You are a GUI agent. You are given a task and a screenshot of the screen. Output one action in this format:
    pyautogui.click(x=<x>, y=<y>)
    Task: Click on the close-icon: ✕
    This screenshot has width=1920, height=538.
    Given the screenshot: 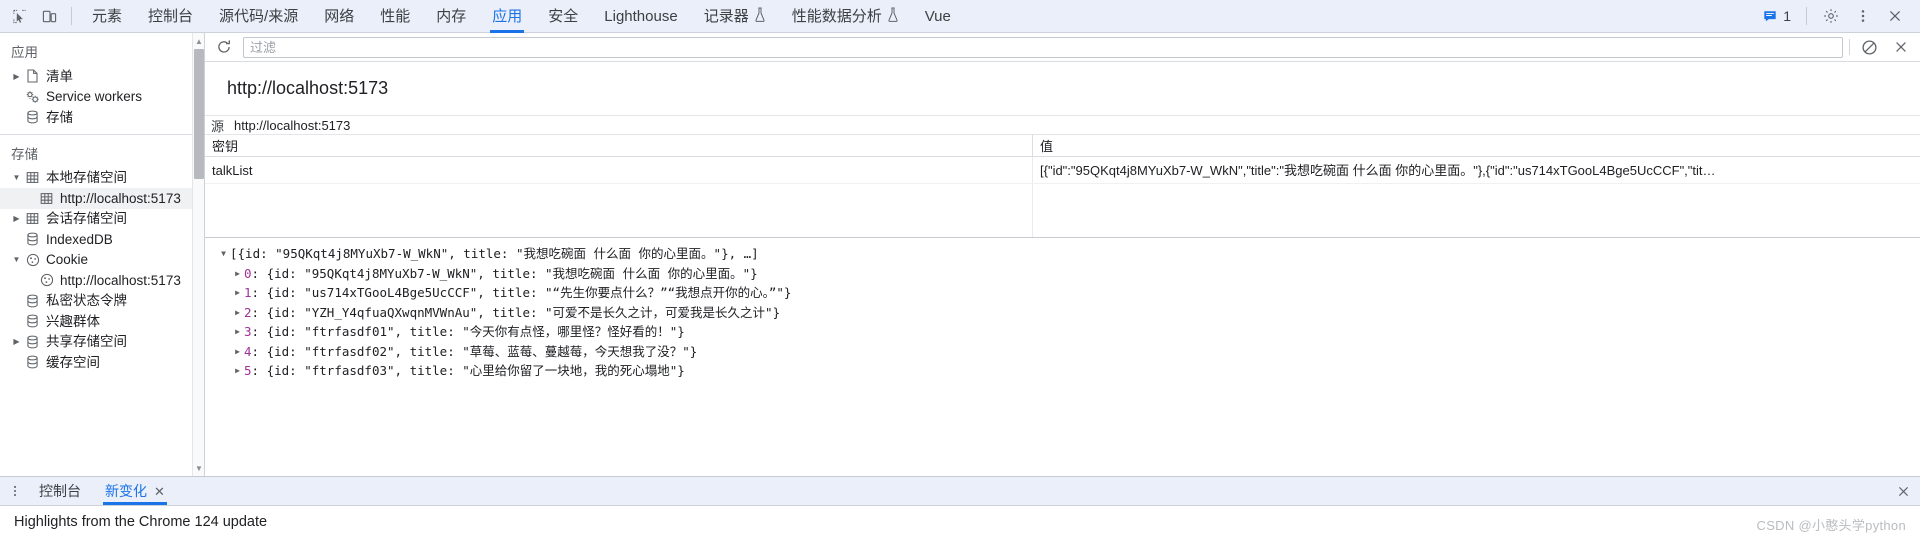 What is the action you would take?
    pyautogui.click(x=159, y=491)
    